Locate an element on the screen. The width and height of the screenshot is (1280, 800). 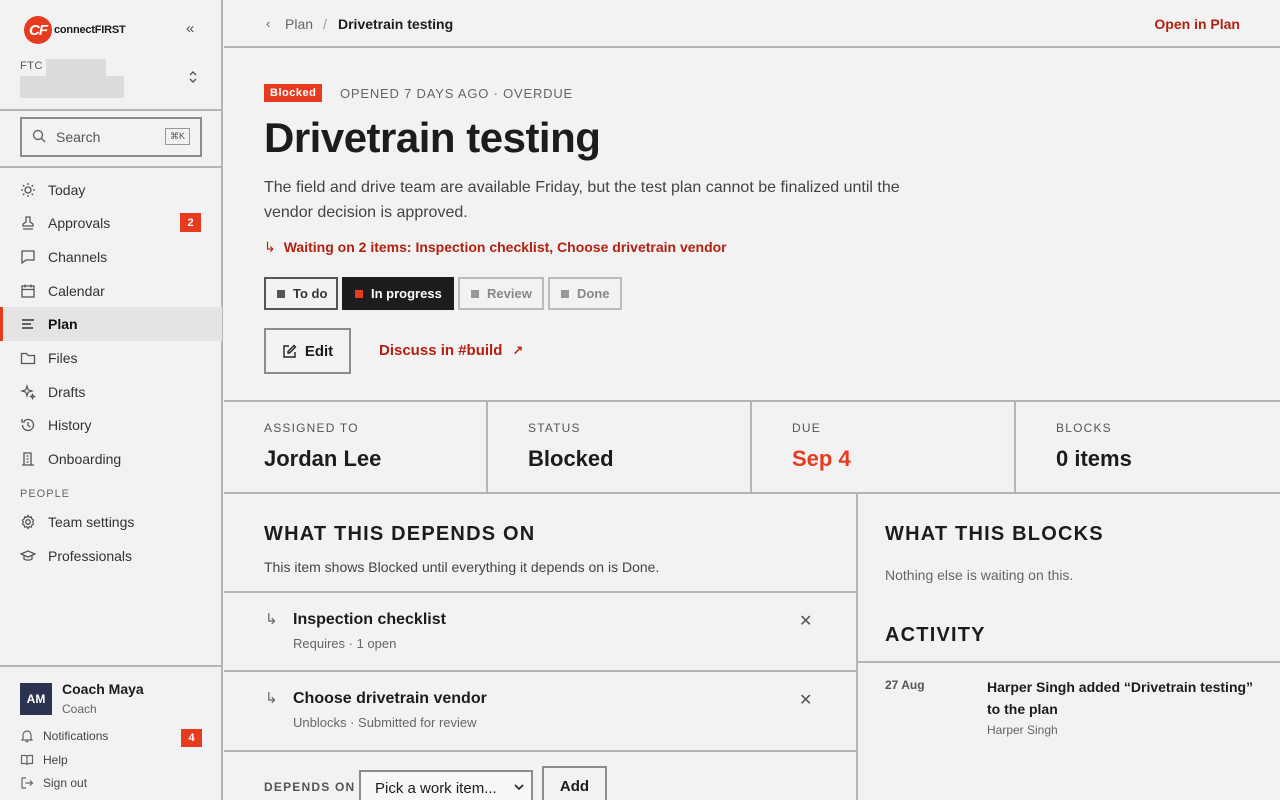
state-in-progress-button: In progress is located at coordinates (398, 293).